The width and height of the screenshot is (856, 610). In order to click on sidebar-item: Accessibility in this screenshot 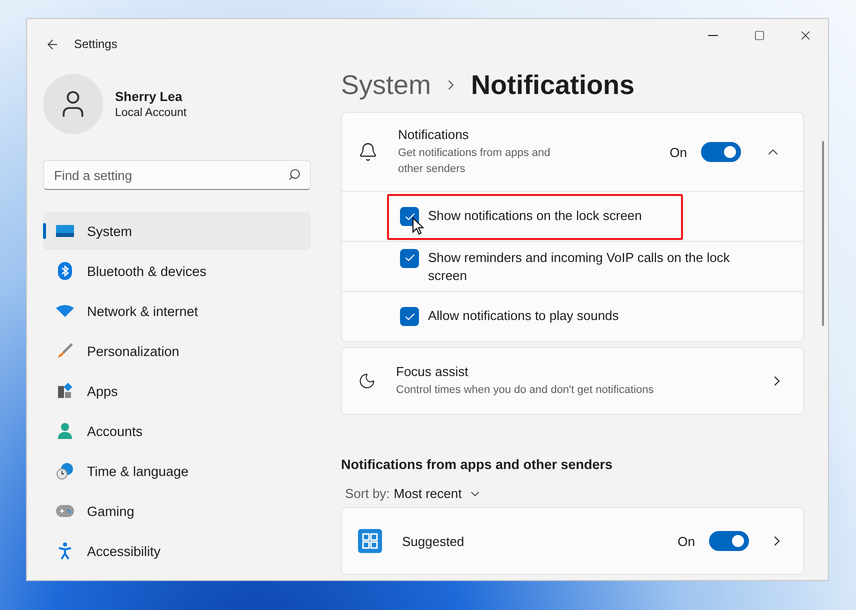, I will do `click(177, 551)`.